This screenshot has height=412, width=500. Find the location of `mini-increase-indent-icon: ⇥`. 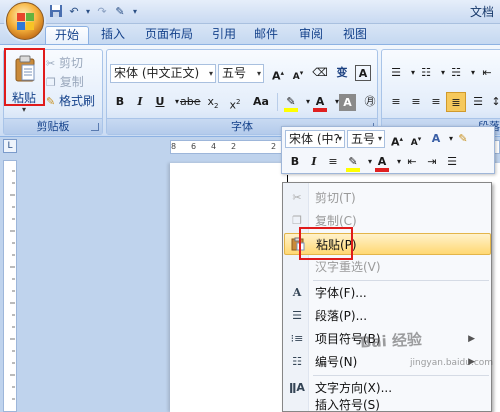

mini-increase-indent-icon: ⇥ is located at coordinates (432, 162).